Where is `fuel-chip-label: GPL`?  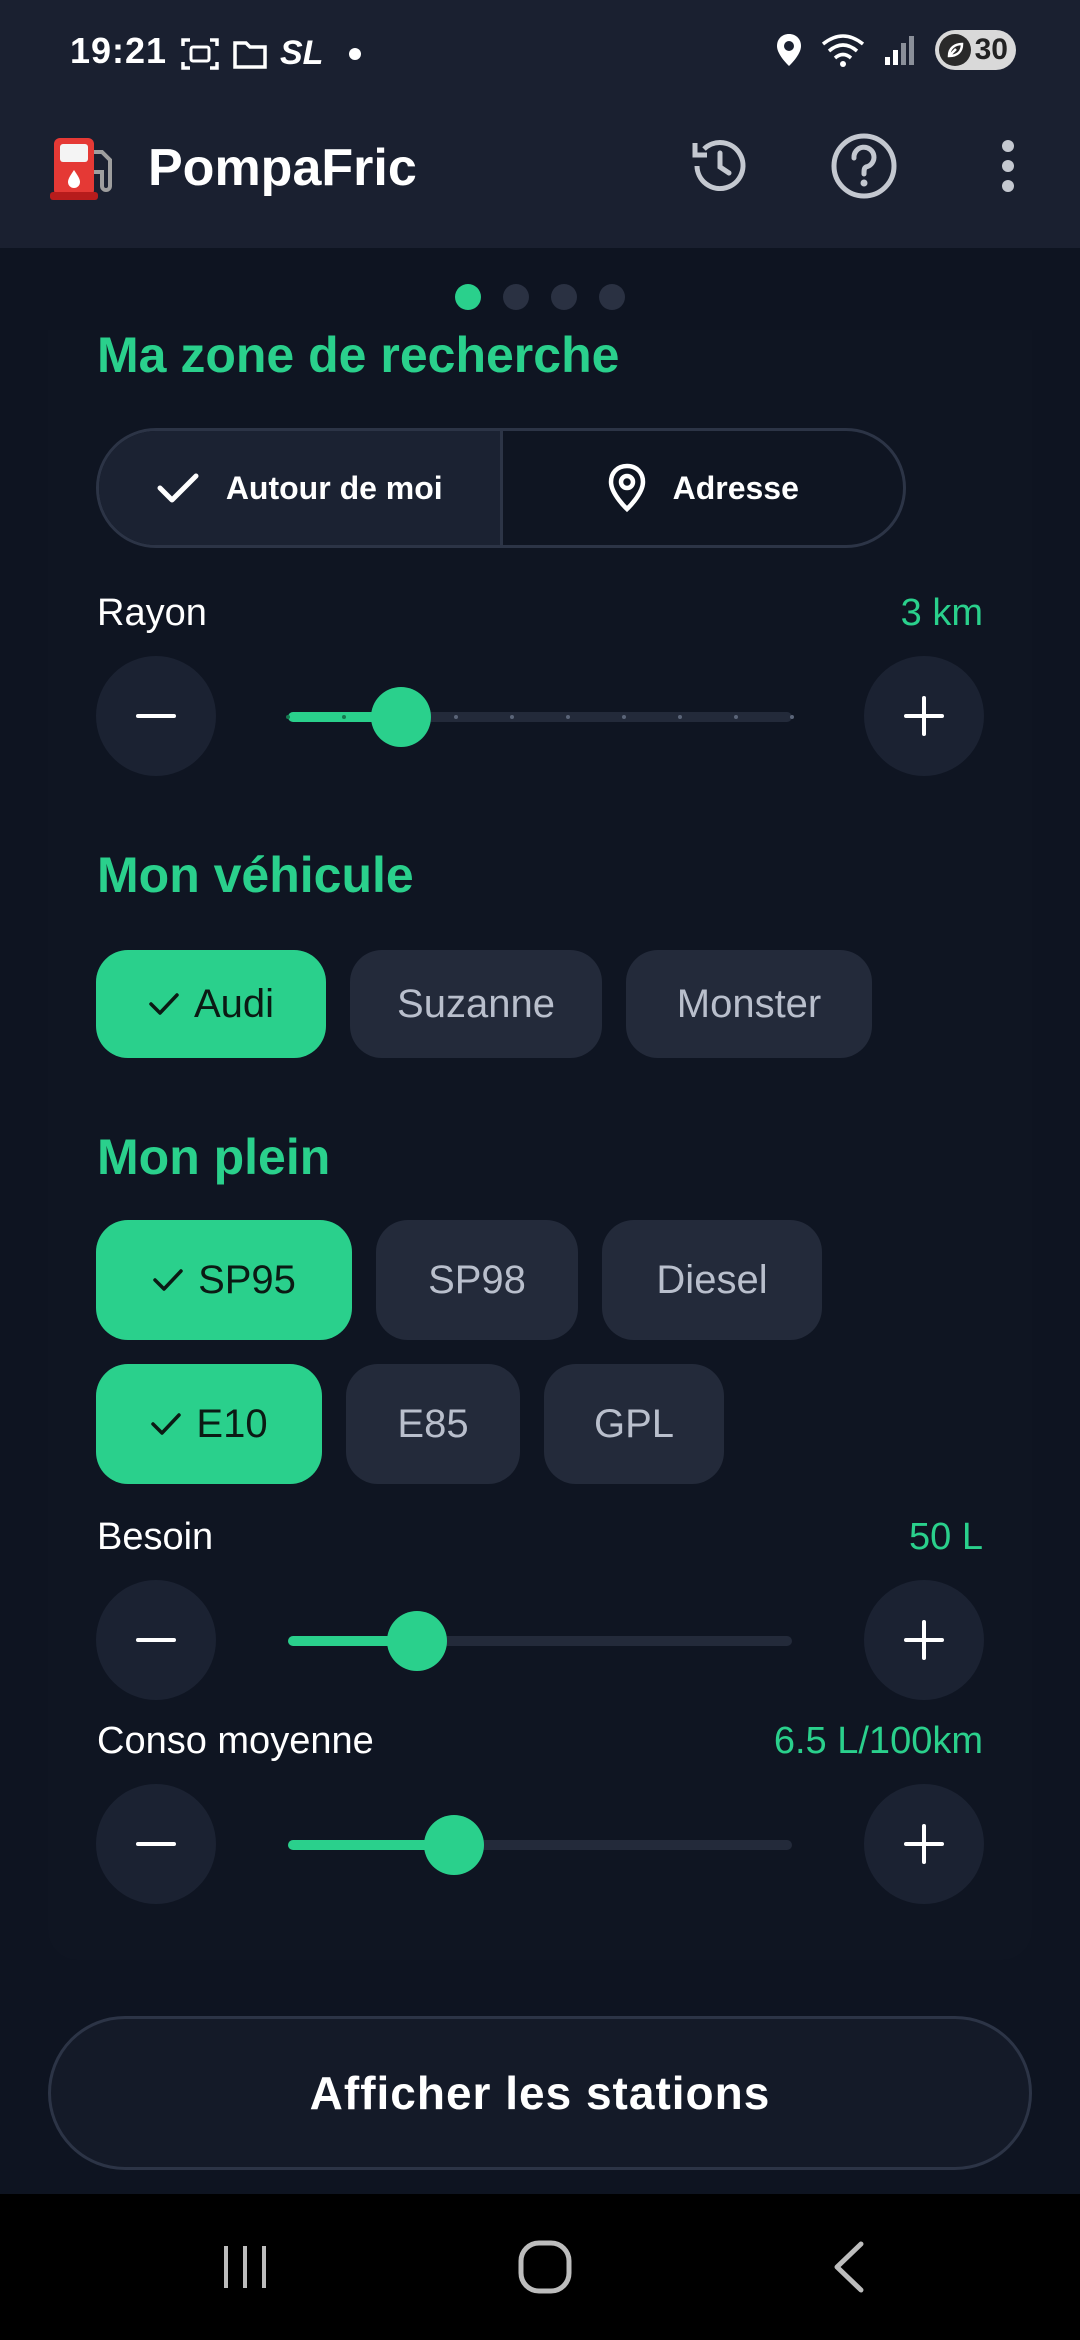 fuel-chip-label: GPL is located at coordinates (634, 1423).